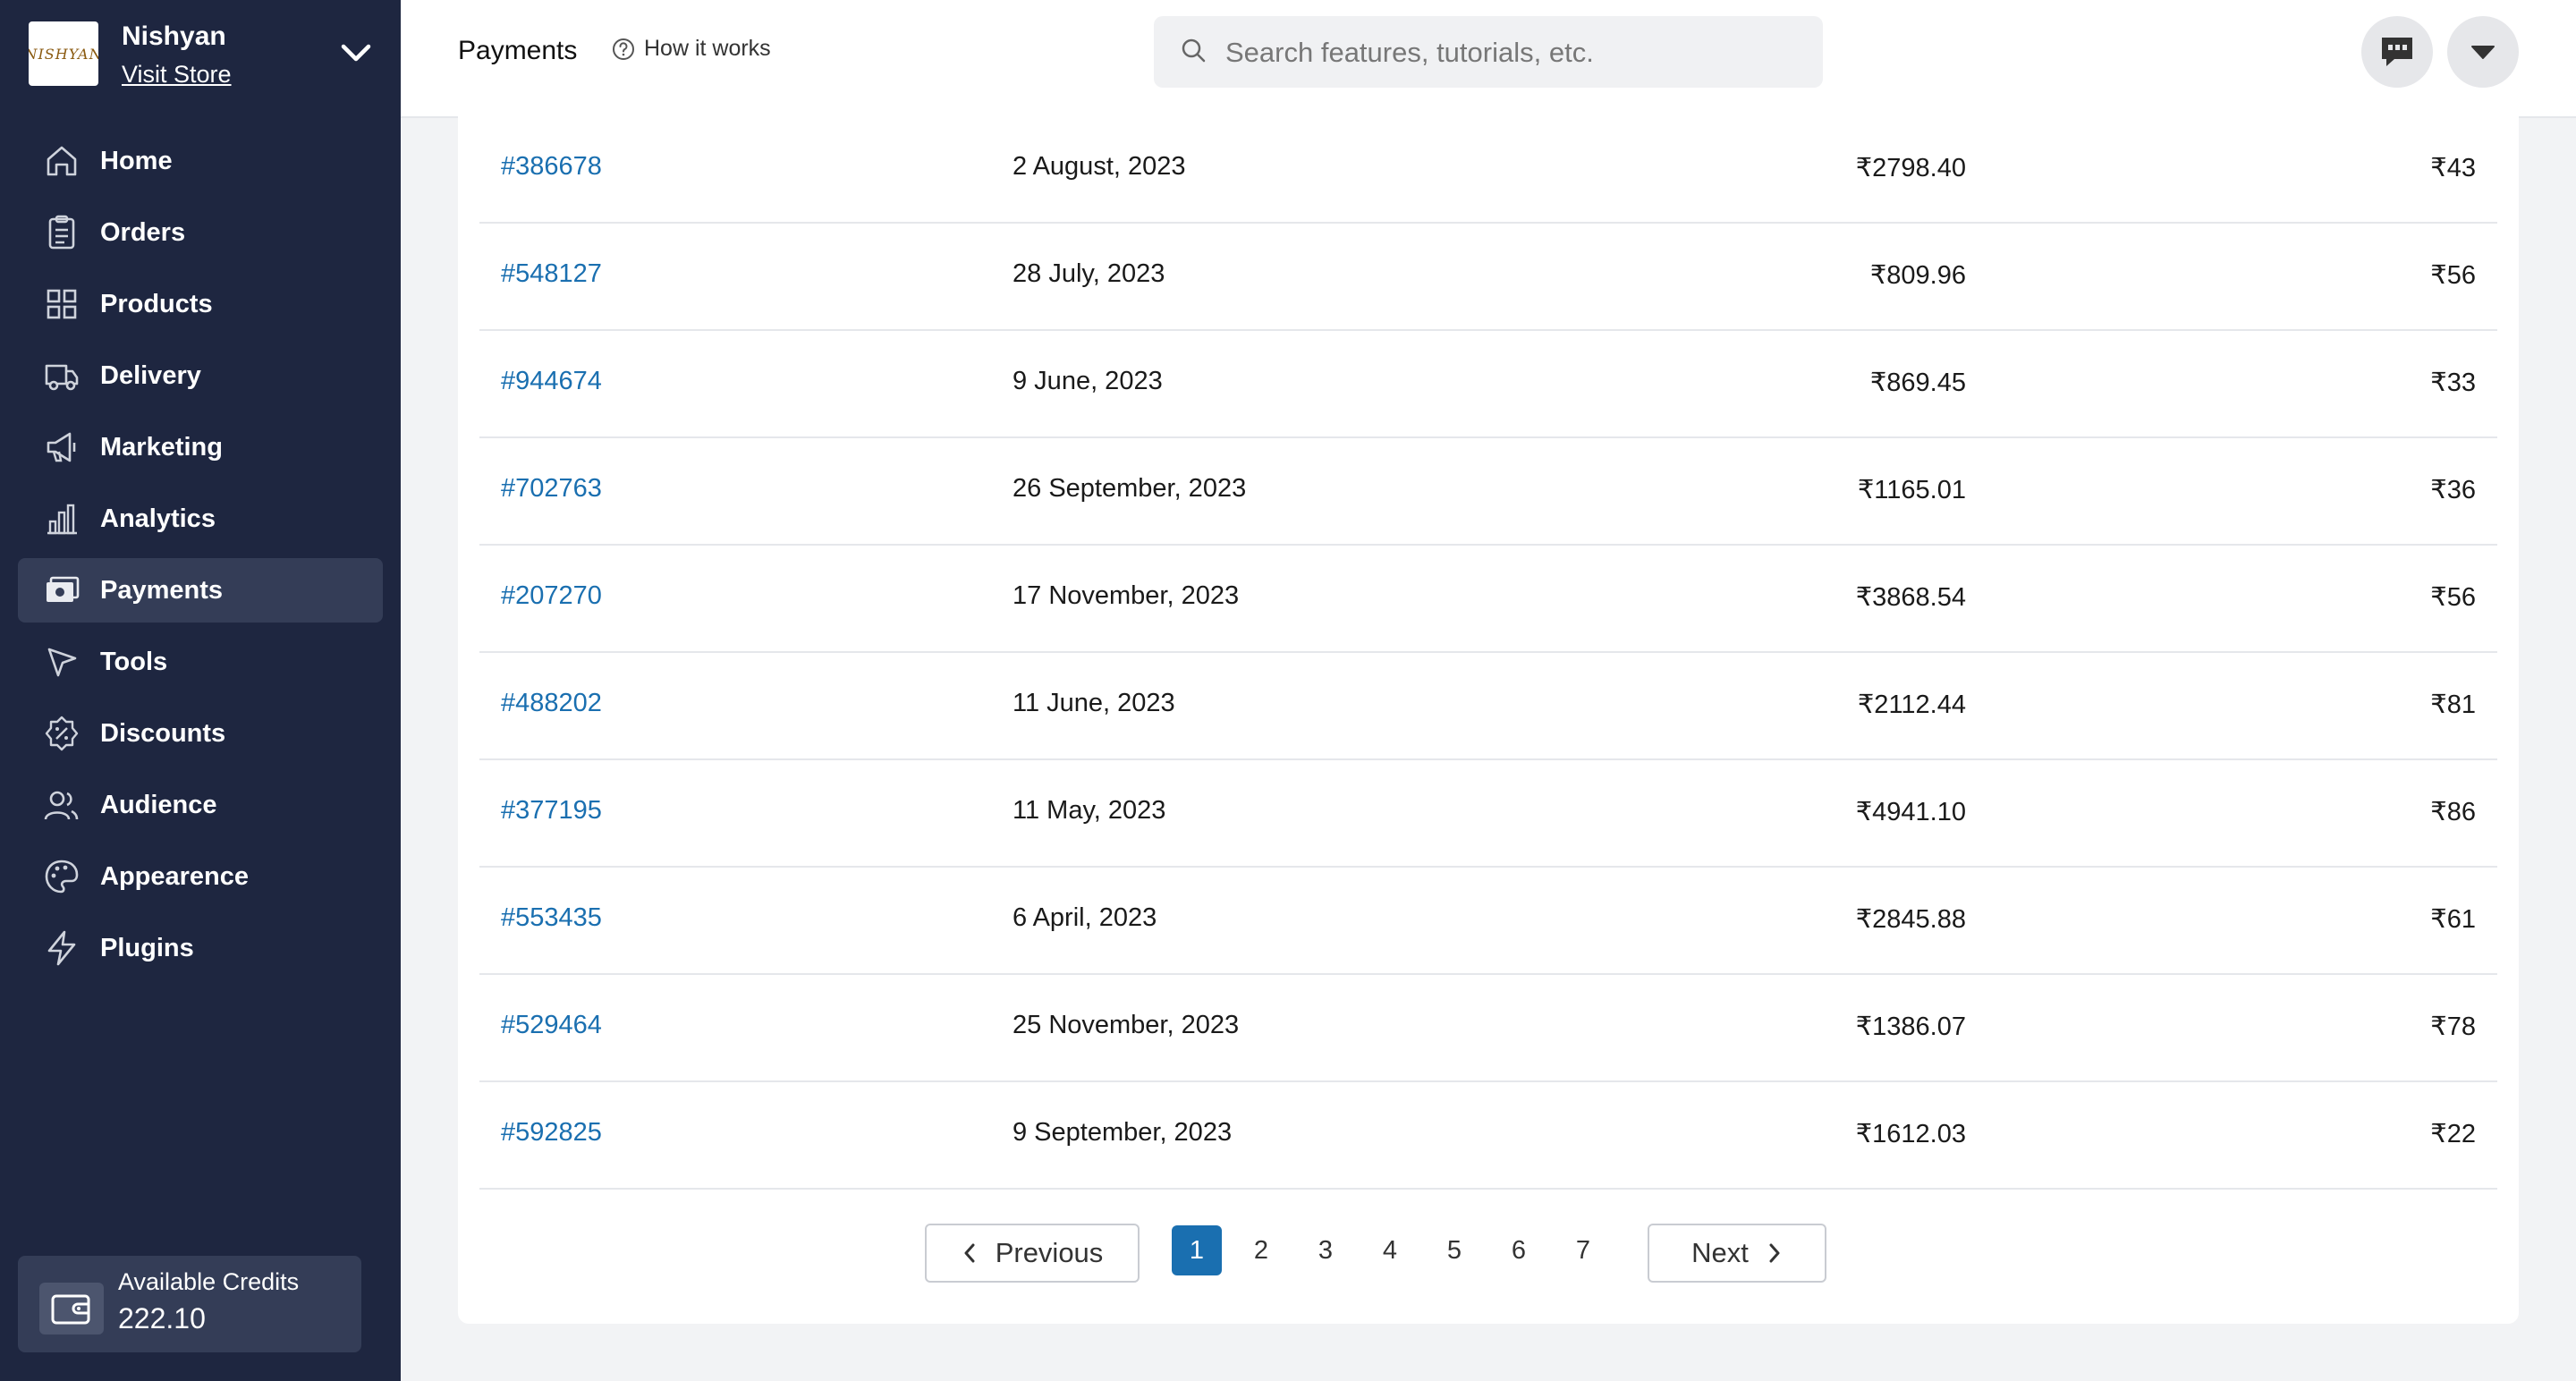 This screenshot has width=2576, height=1381. What do you see at coordinates (1917, 383) in the screenshot?
I see `payment-amount: ₹869.45` at bounding box center [1917, 383].